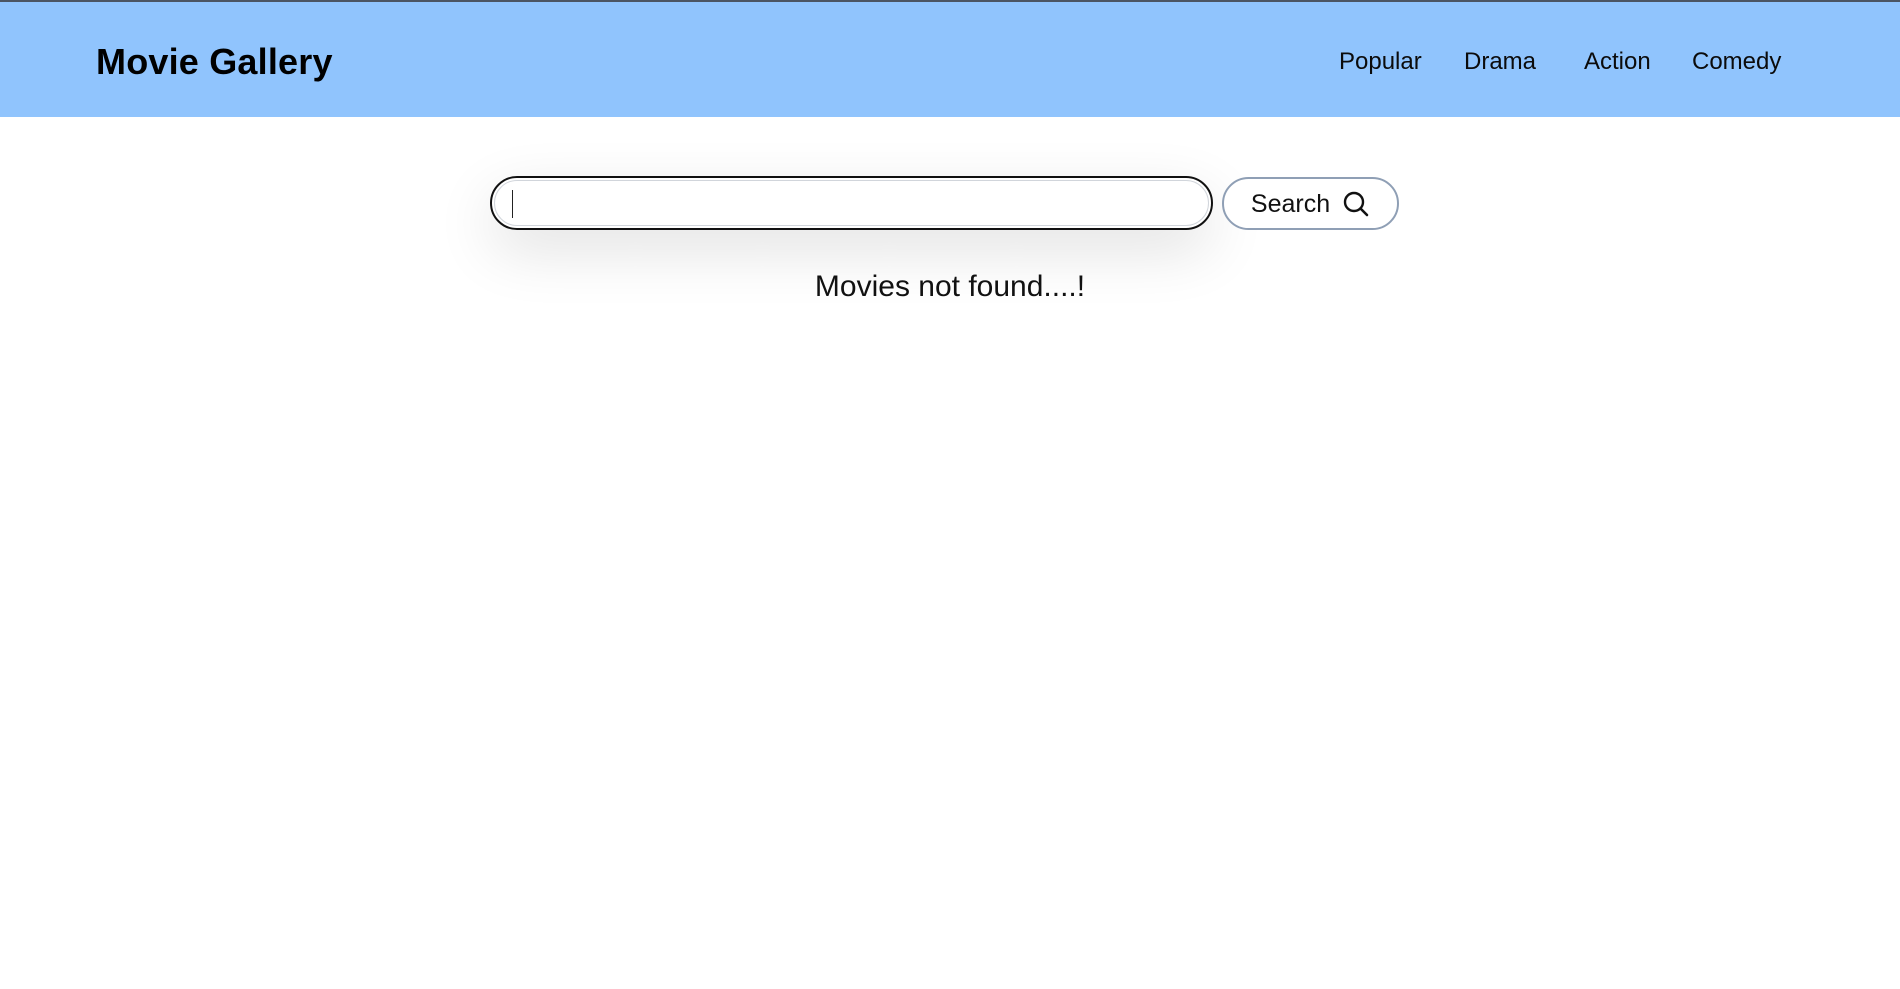 This screenshot has height=989, width=1900. I want to click on empty-results-message: Movies not found....!, so click(950, 286).